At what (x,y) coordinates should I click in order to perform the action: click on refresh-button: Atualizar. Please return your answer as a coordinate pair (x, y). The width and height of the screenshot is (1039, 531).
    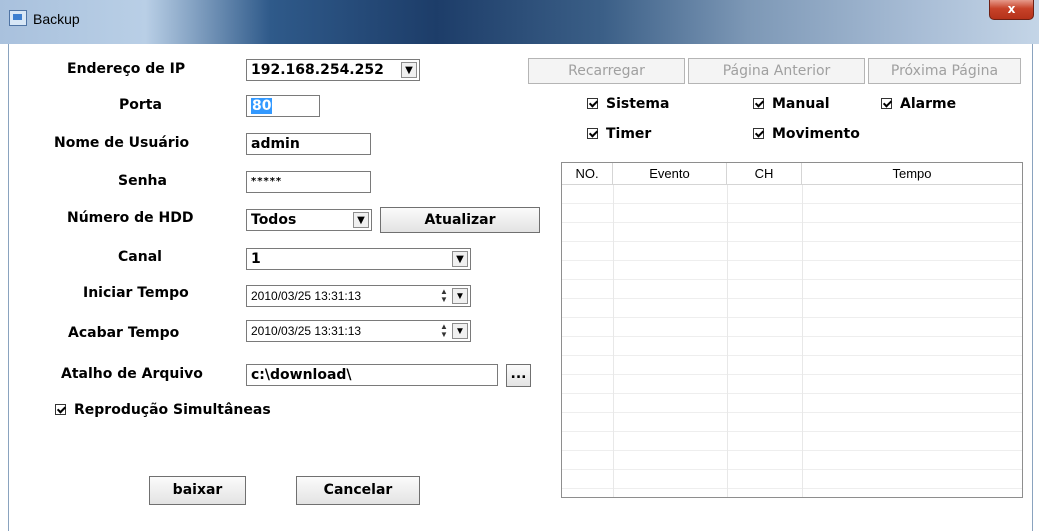
    Looking at the image, I should click on (460, 220).